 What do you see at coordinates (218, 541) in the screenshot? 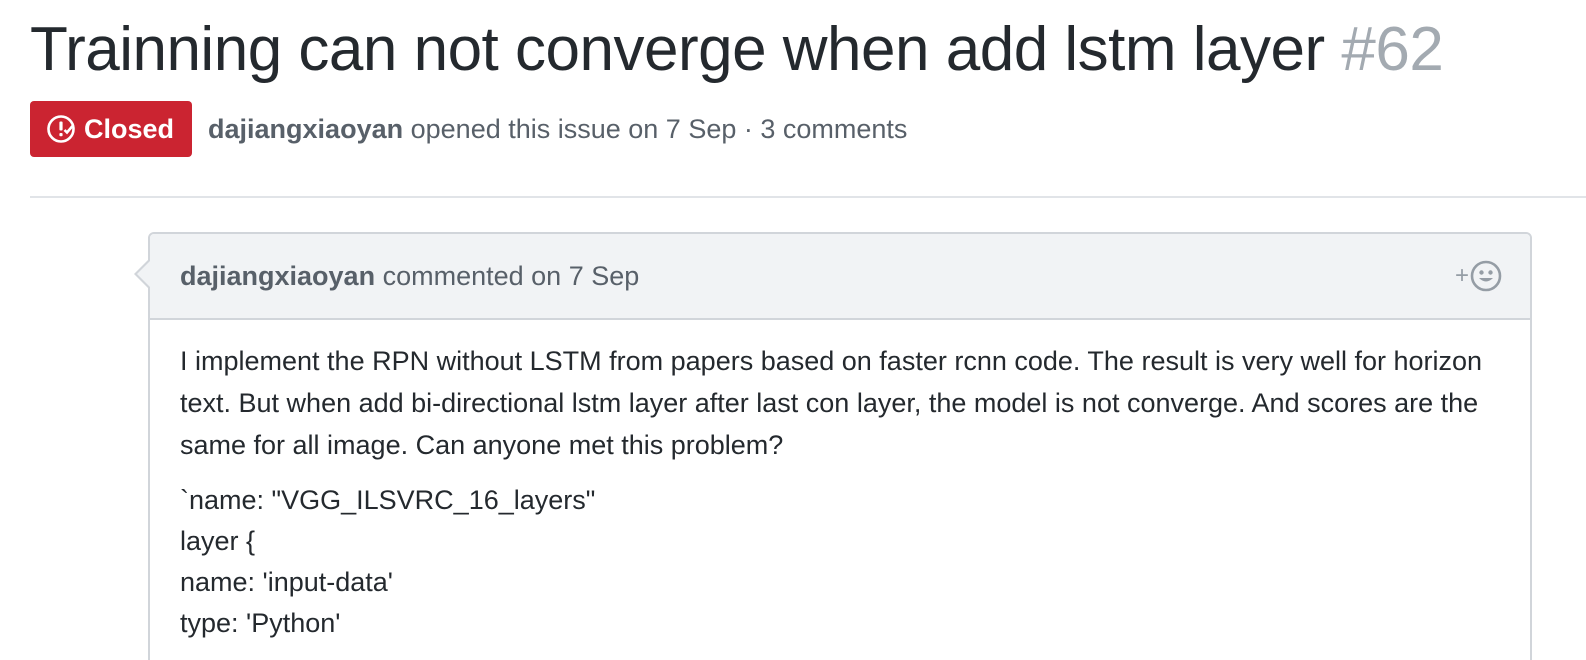
I see `code-line: layer {` at bounding box center [218, 541].